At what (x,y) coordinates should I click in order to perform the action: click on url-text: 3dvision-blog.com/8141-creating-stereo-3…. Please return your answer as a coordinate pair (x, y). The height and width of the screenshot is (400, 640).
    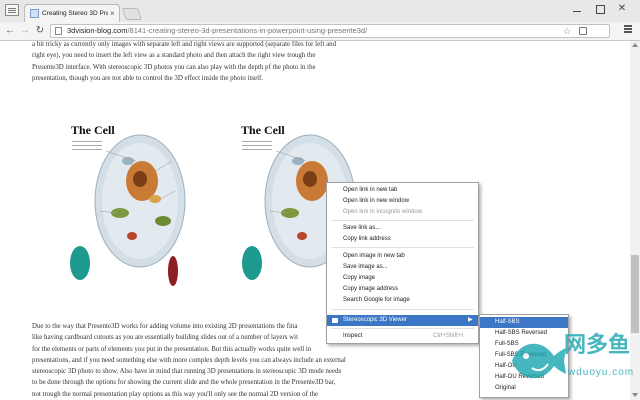
    Looking at the image, I should click on (217, 31).